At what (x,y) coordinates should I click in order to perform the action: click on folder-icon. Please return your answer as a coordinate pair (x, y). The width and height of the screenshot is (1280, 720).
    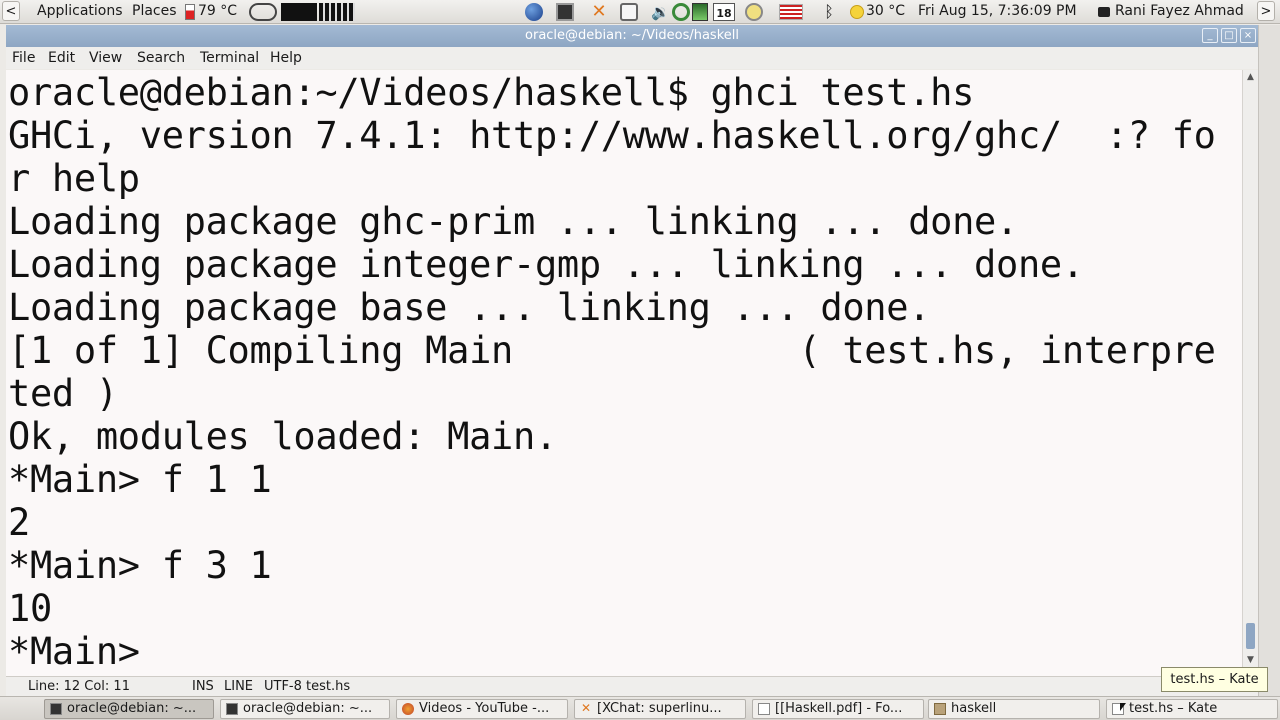
    Looking at the image, I should click on (940, 709).